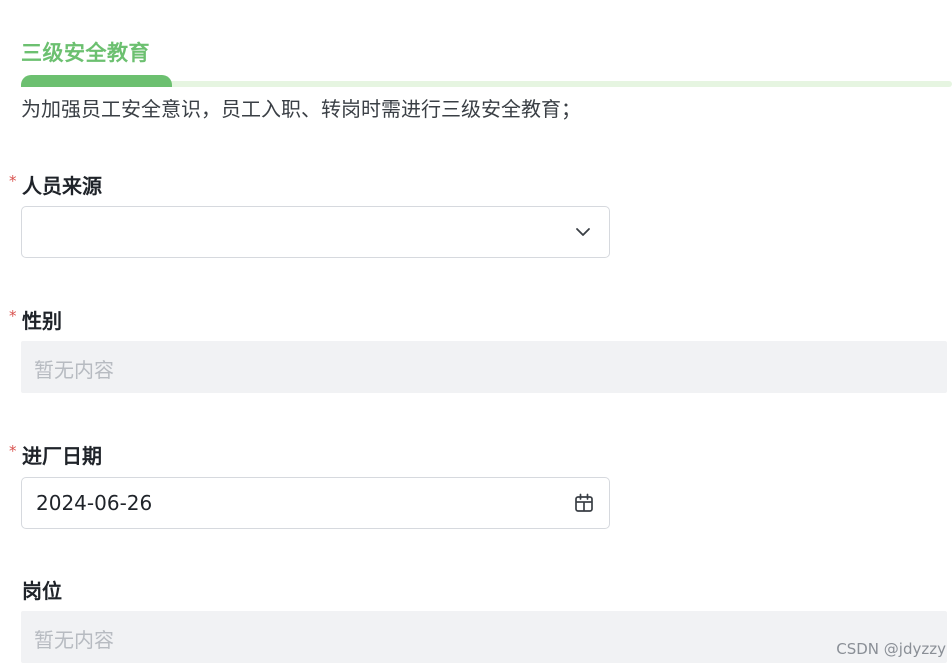 The height and width of the screenshot is (668, 952). Describe the element at coordinates (96, 81) in the screenshot. I see `title-underline-accent` at that location.